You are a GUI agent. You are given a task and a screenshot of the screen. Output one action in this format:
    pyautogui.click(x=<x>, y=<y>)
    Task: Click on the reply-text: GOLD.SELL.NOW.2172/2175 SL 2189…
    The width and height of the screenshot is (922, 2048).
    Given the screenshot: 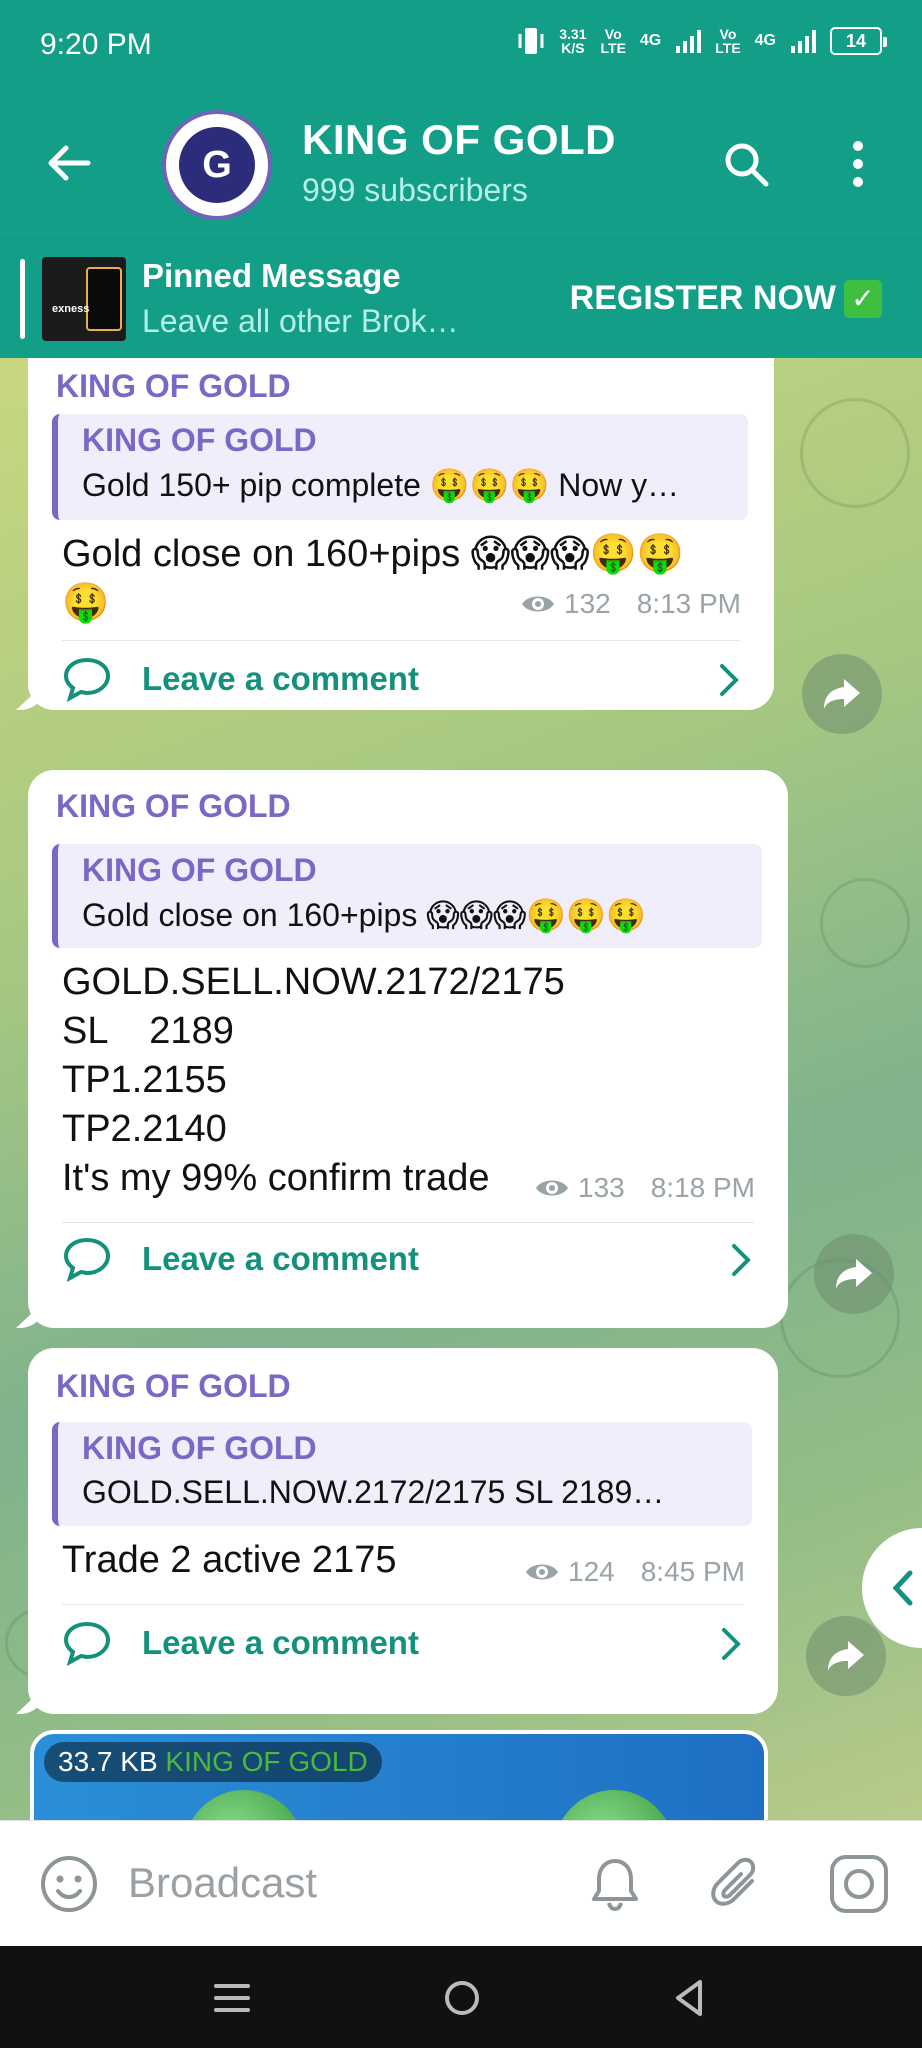 What is the action you would take?
    pyautogui.click(x=373, y=1492)
    